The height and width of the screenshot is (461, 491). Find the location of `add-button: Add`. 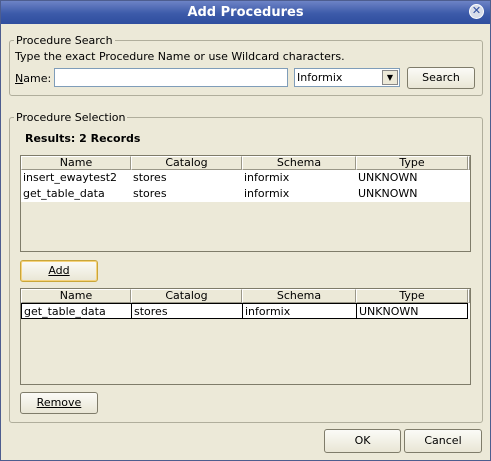

add-button: Add is located at coordinates (59, 271).